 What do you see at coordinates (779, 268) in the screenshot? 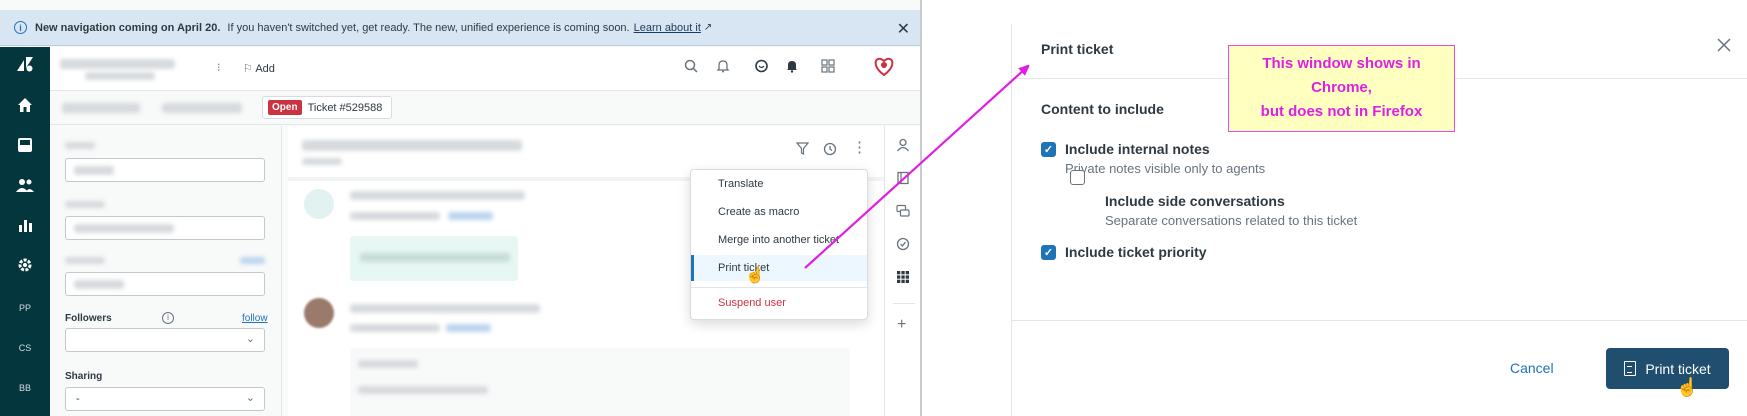
I see `menu-item-print-ticket: Print ticket` at bounding box center [779, 268].